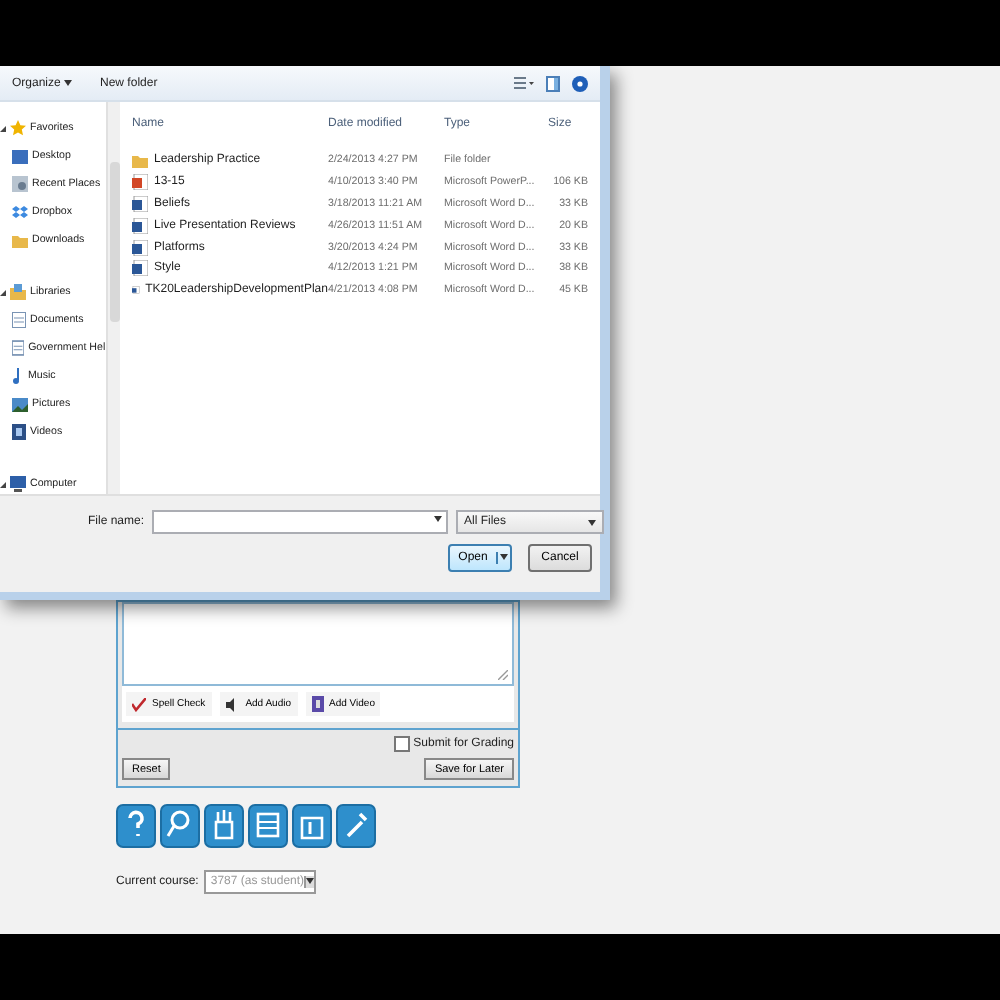 The height and width of the screenshot is (1000, 1000). I want to click on library-icon, so click(18, 292).